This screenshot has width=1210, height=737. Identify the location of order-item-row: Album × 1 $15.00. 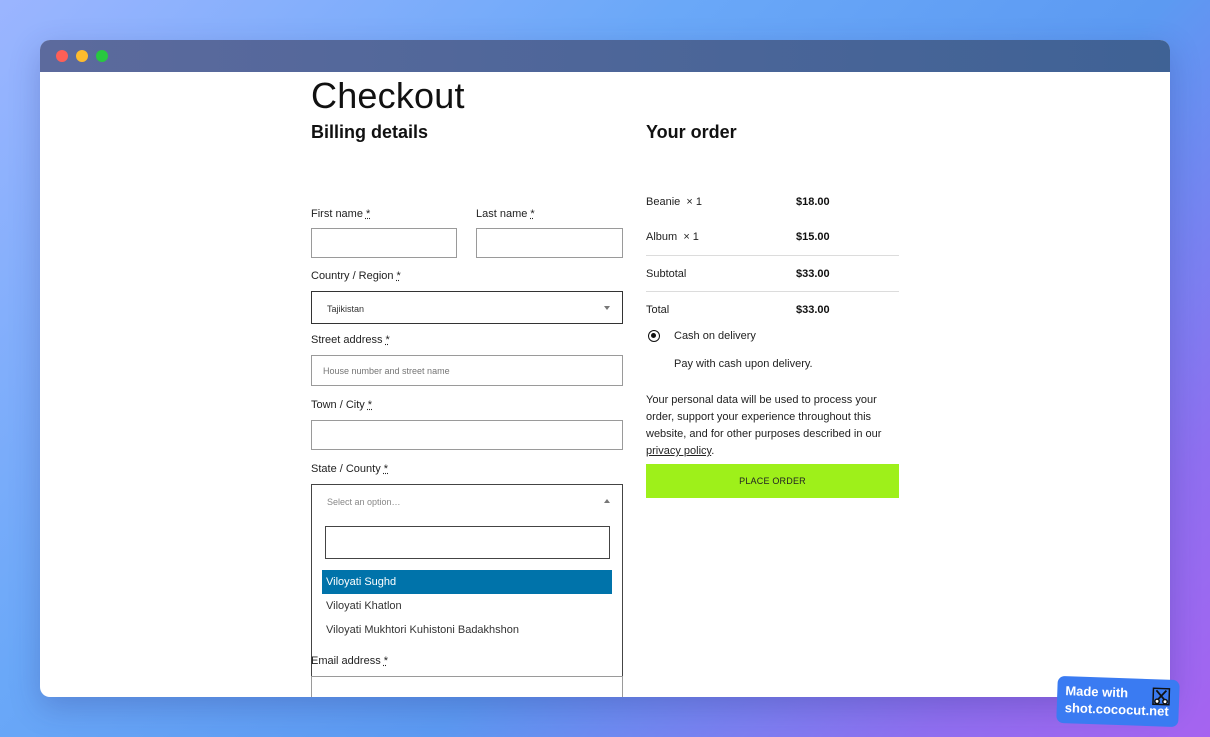
(772, 237).